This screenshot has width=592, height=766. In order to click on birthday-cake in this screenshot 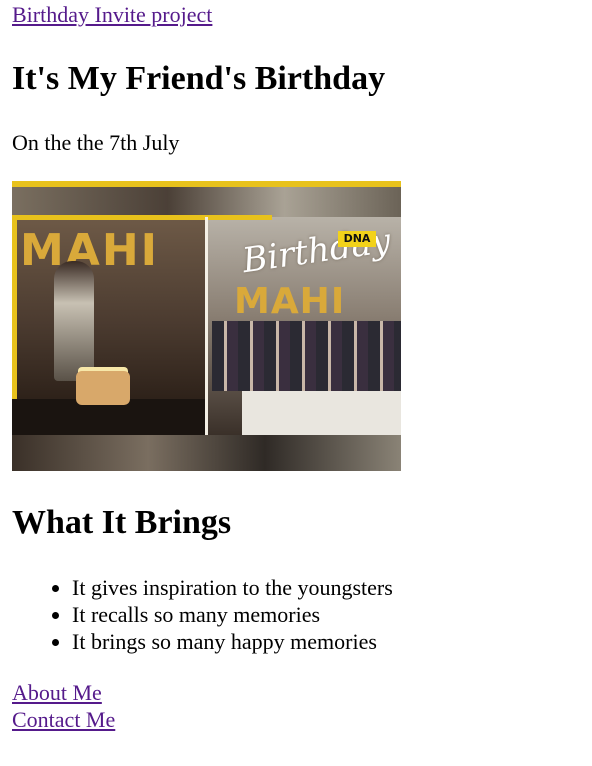, I will do `click(103, 388)`.